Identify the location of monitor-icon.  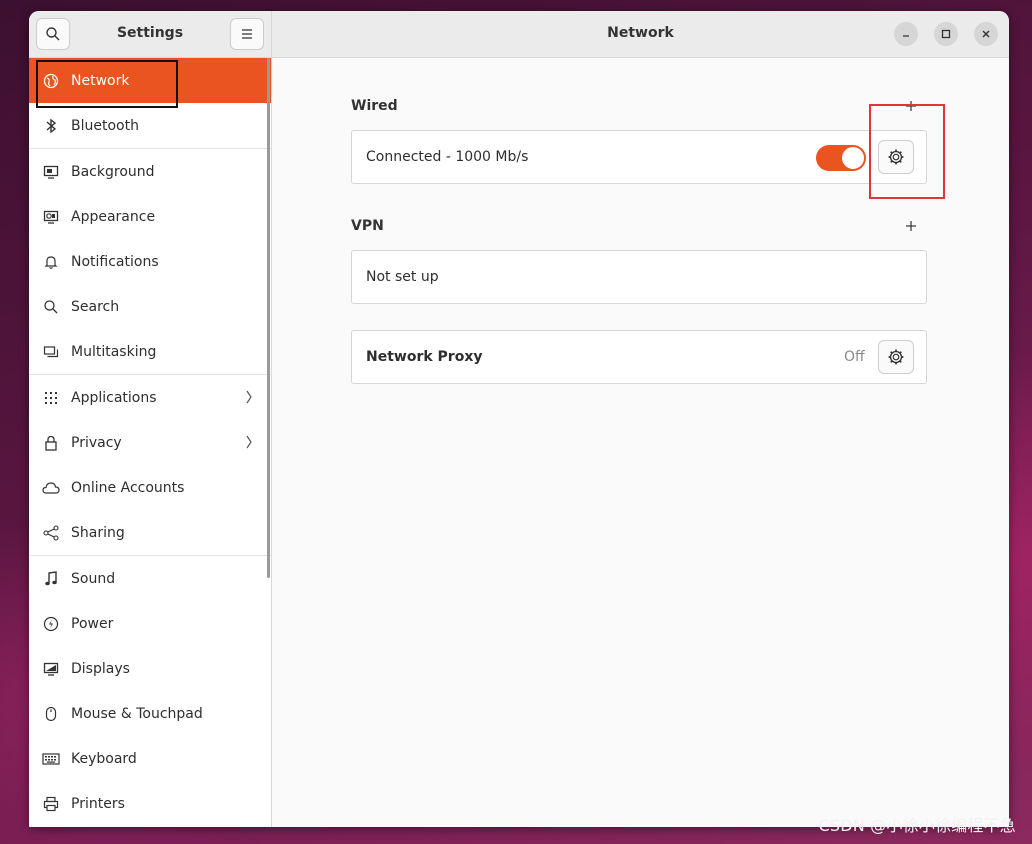
(51, 172).